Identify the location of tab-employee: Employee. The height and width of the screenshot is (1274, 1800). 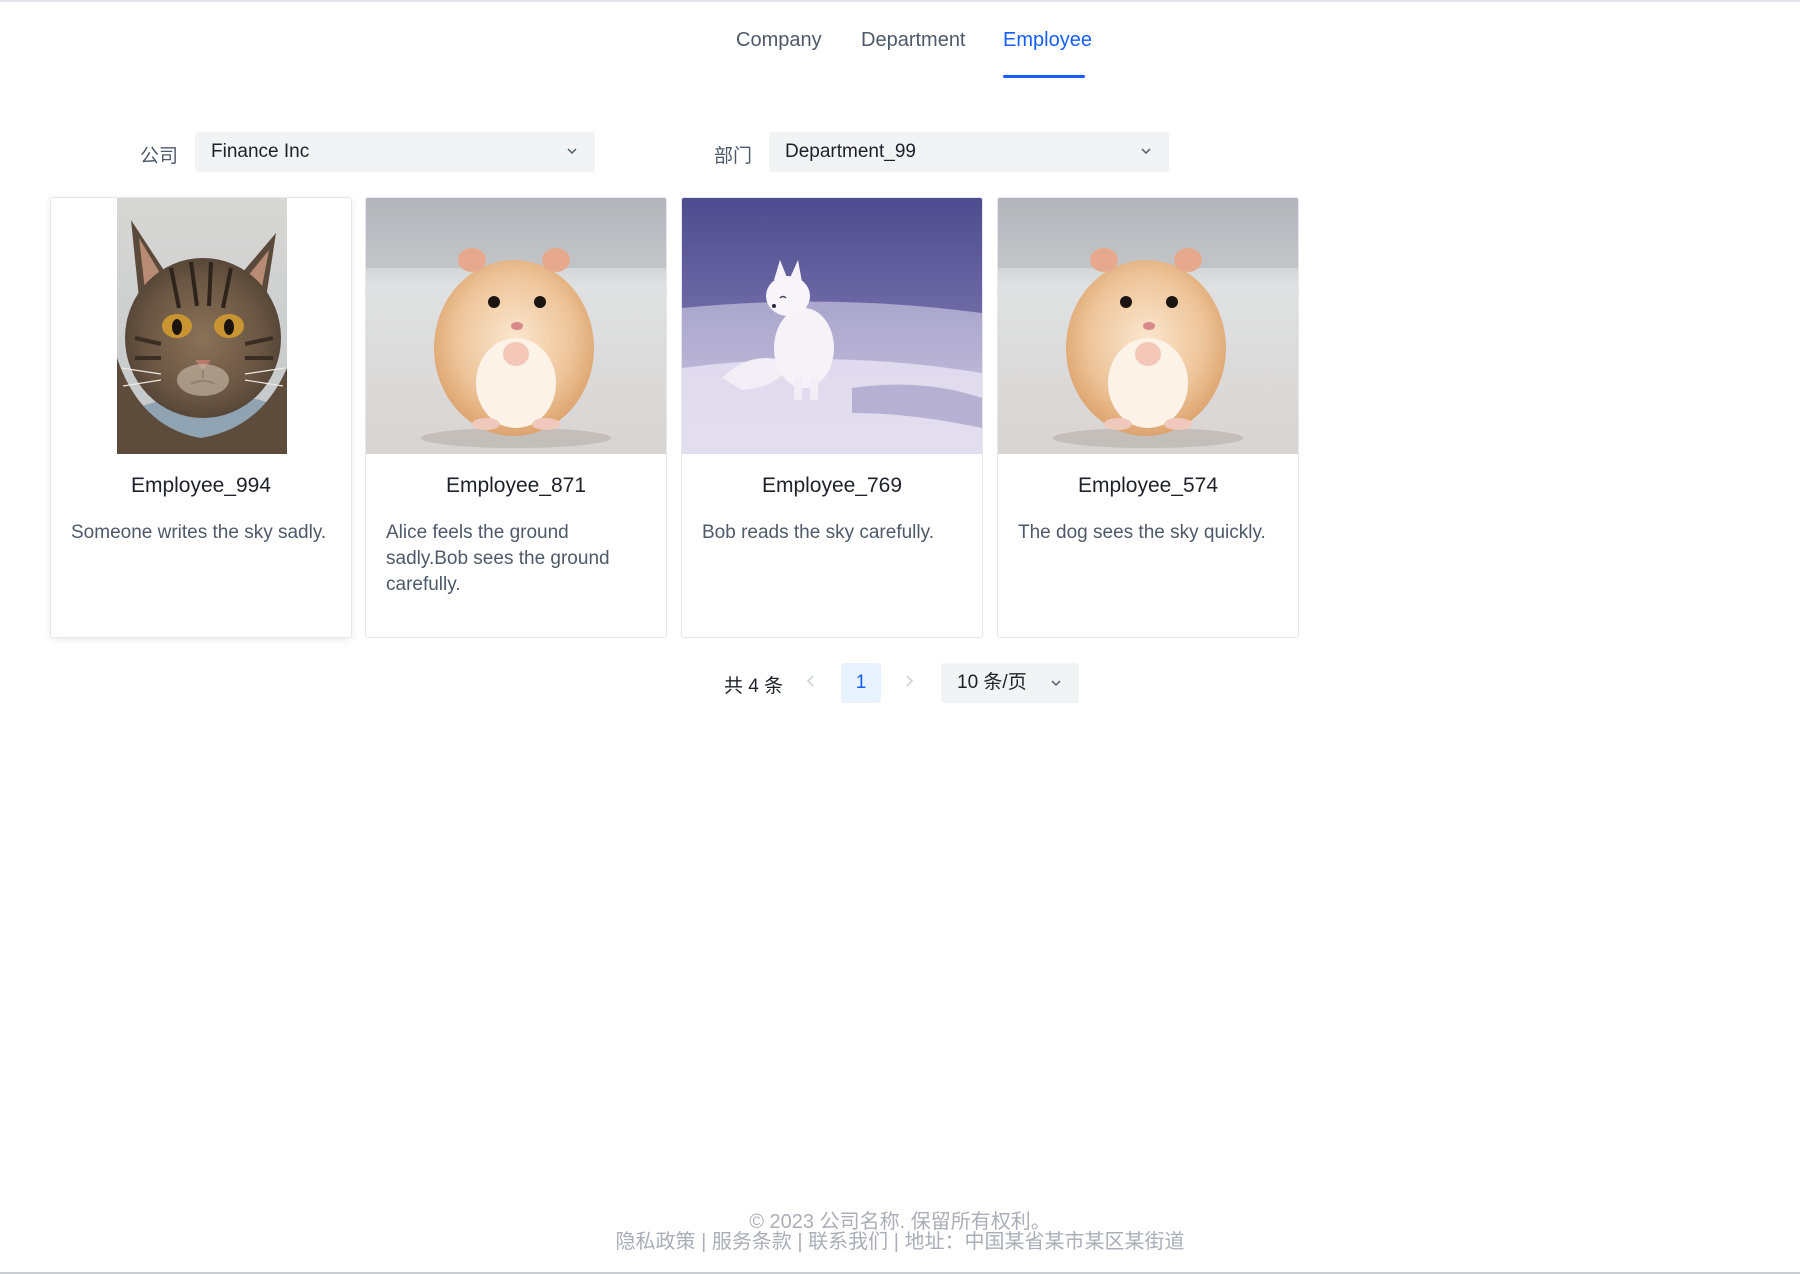
(1047, 53).